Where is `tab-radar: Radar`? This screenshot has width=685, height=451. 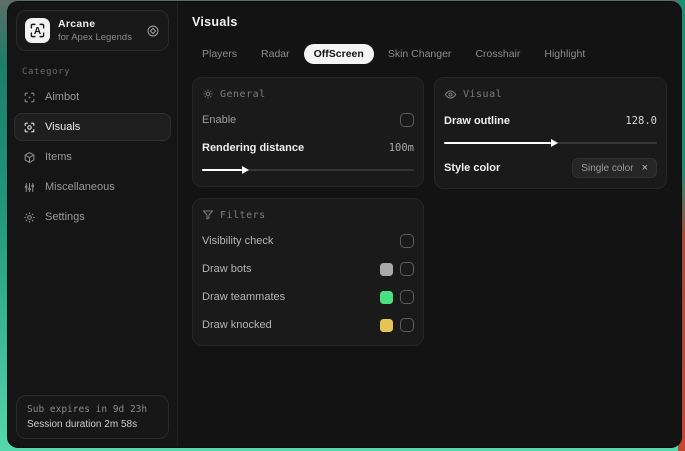
tab-radar: Radar is located at coordinates (275, 54).